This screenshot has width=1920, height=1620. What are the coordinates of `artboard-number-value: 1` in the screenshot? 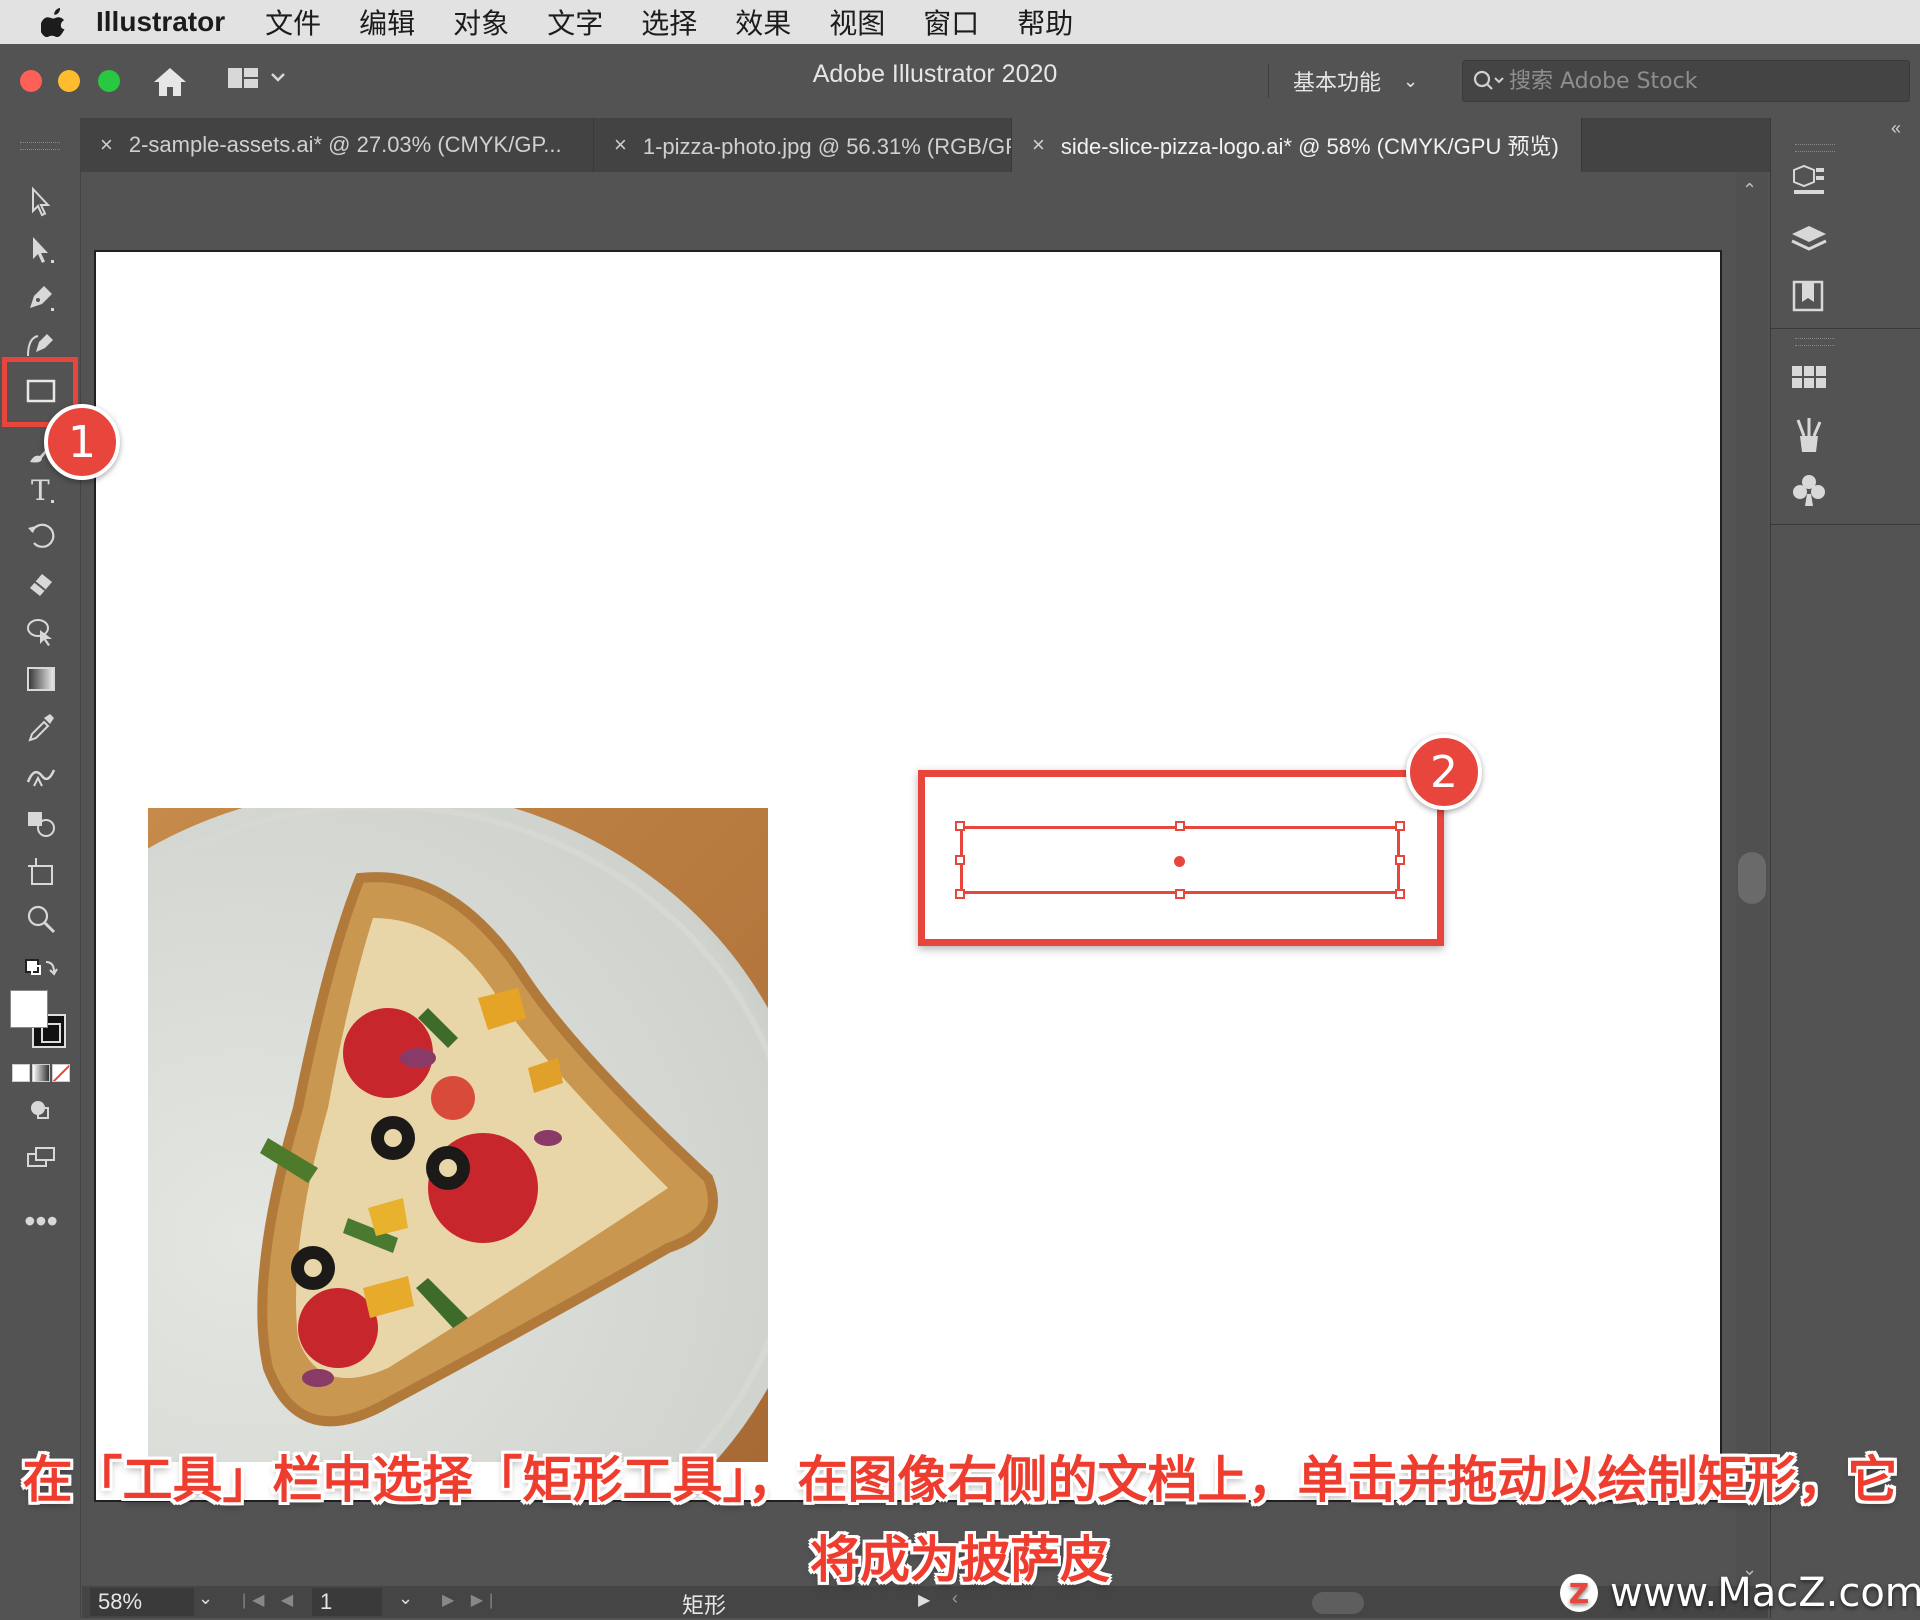 It's located at (326, 1601).